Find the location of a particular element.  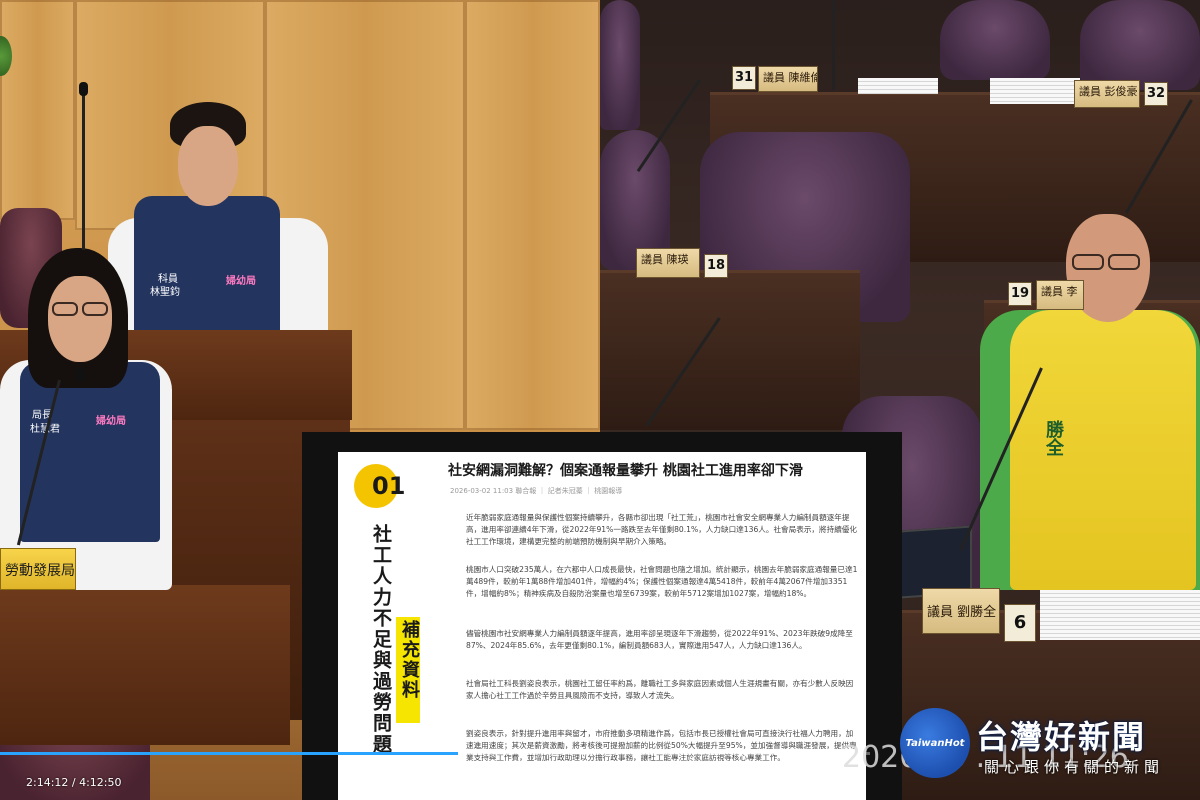

vertical-subtitle: 補充資料 is located at coordinates (409, 660).